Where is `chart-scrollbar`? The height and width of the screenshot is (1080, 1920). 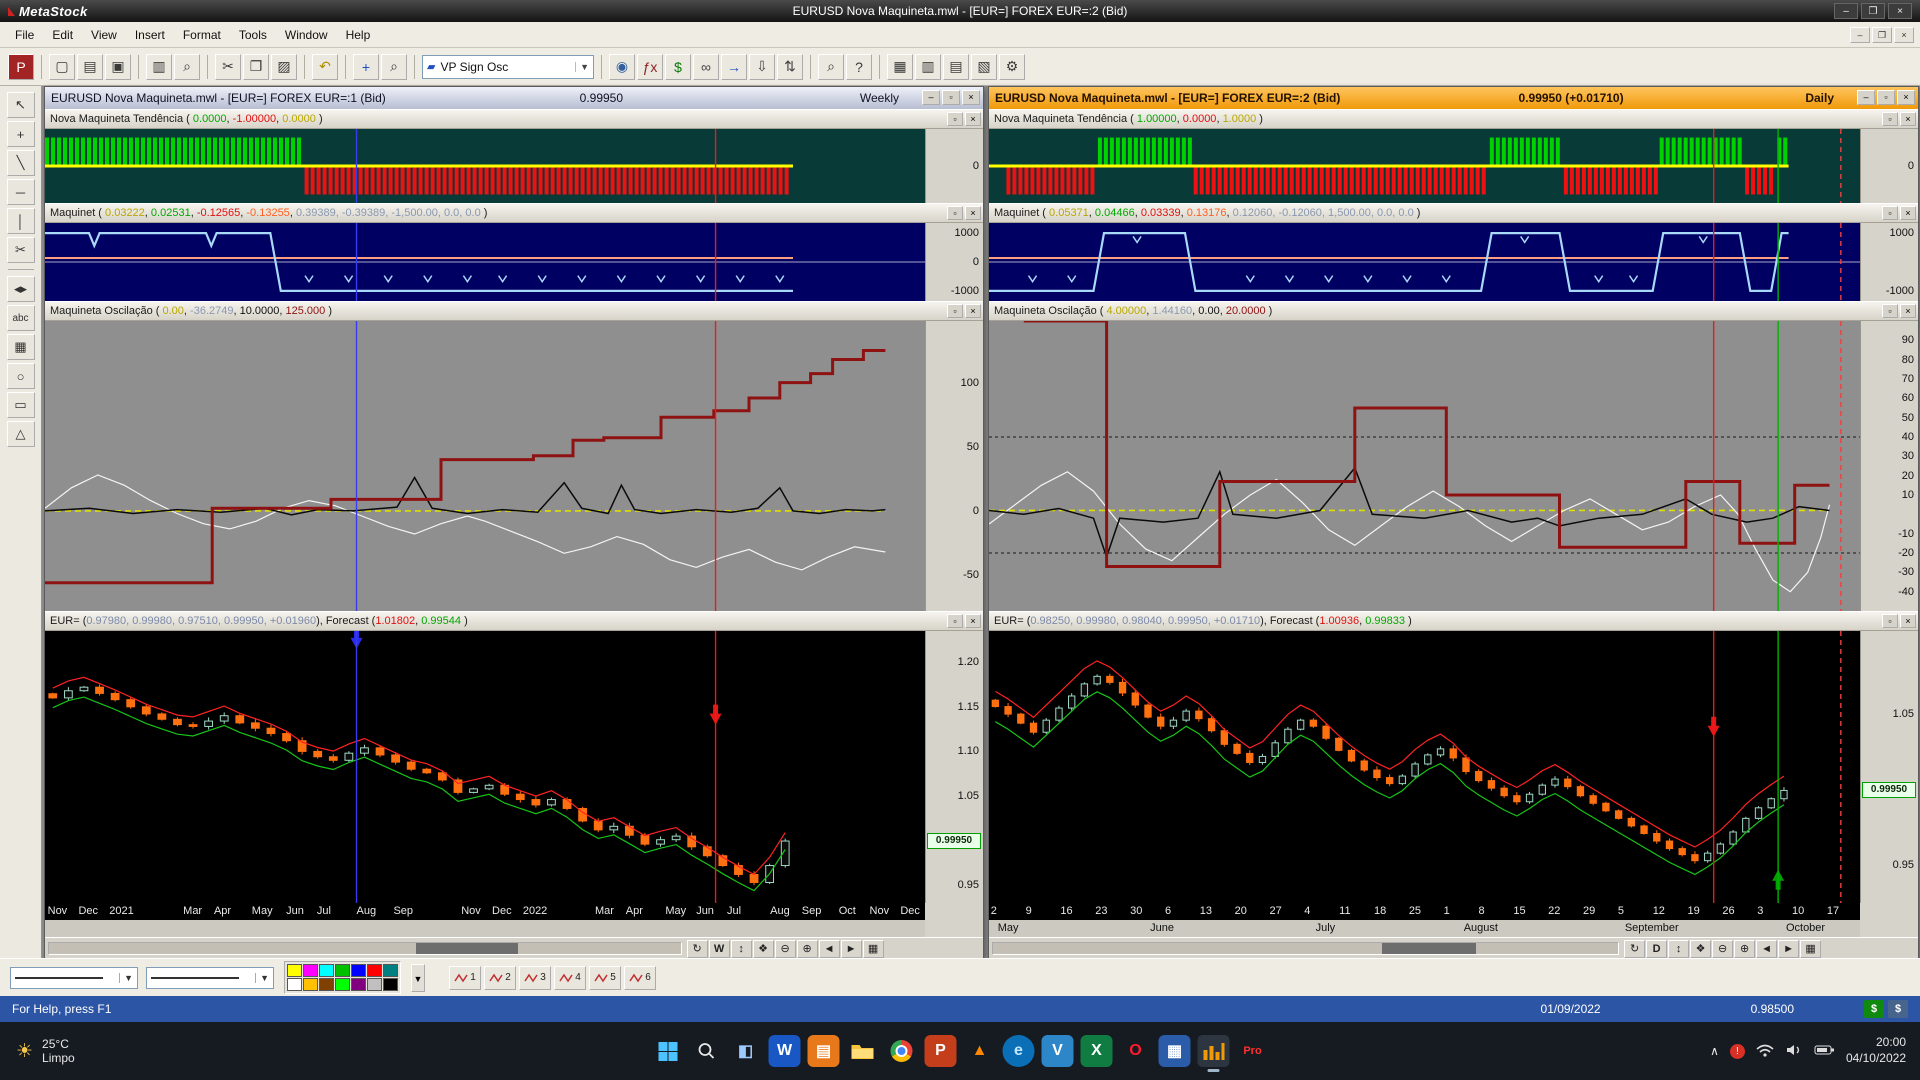 chart-scrollbar is located at coordinates (365, 948).